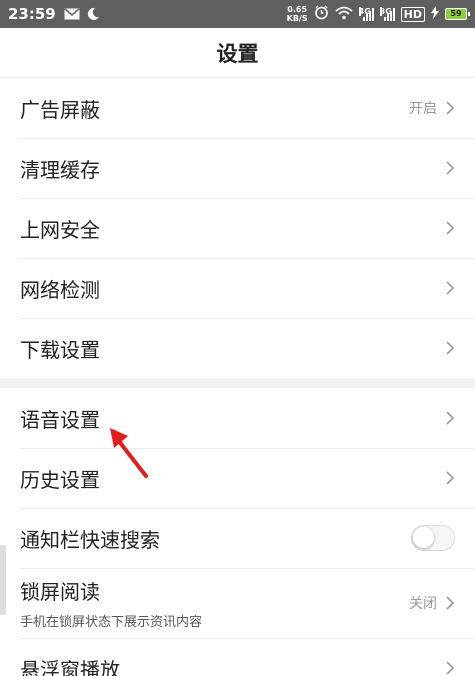 Image resolution: width=475 pixels, height=676 pixels. Describe the element at coordinates (60, 229) in the screenshot. I see `setting-label: 上网安全` at that location.